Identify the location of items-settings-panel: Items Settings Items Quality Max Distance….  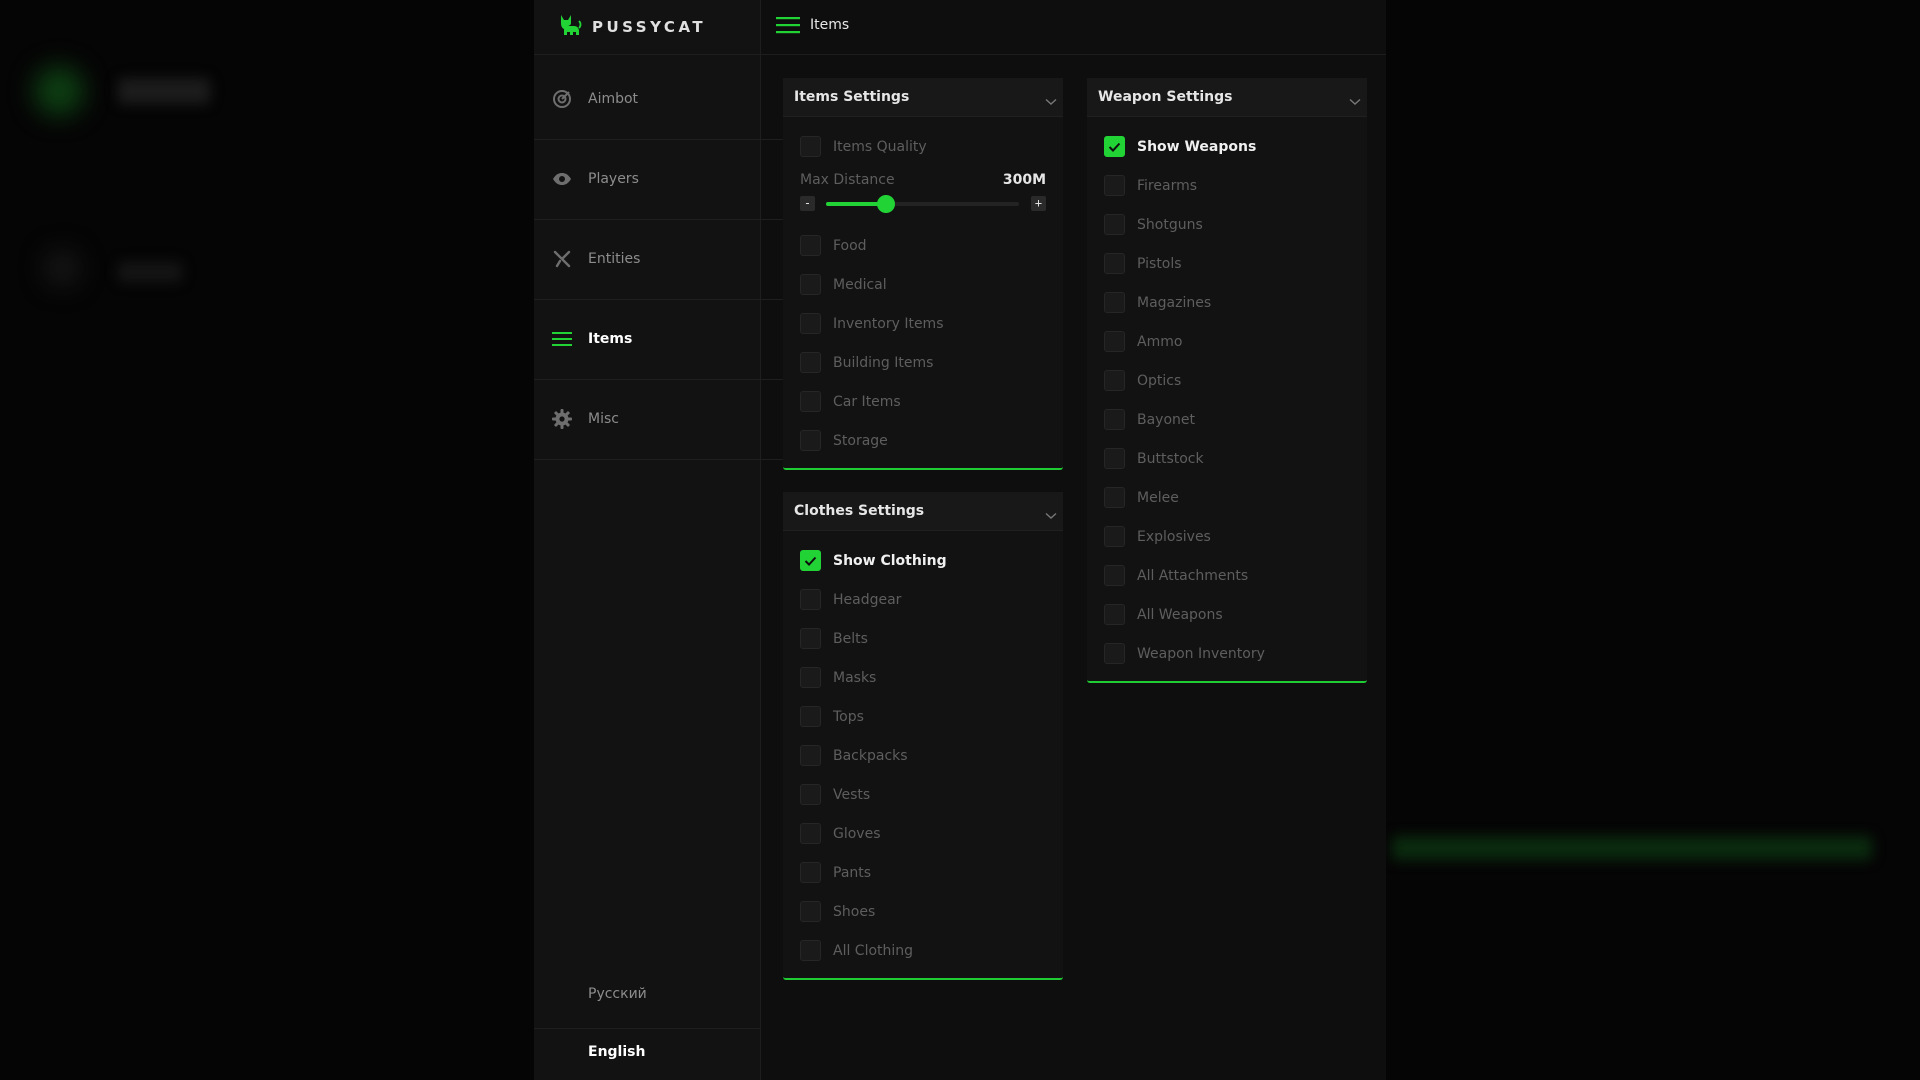
(923, 274).